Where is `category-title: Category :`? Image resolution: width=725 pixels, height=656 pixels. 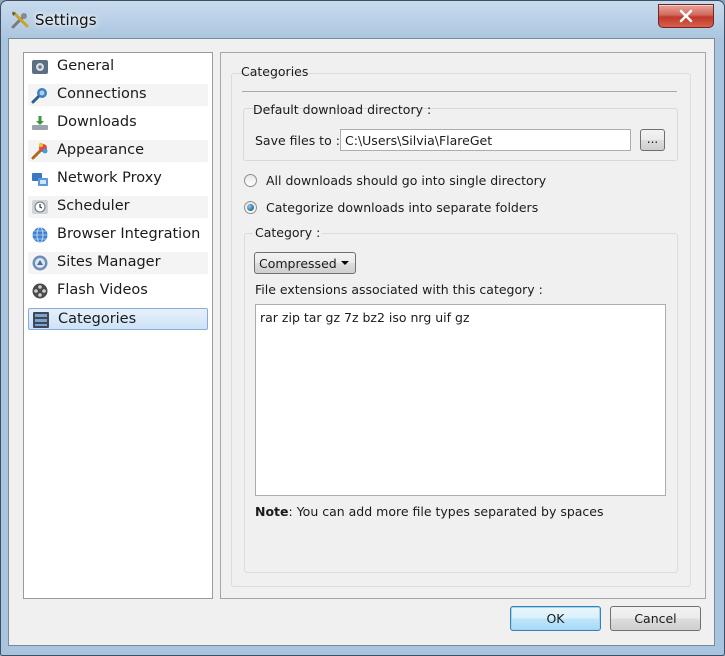
category-title: Category : is located at coordinates (288, 232).